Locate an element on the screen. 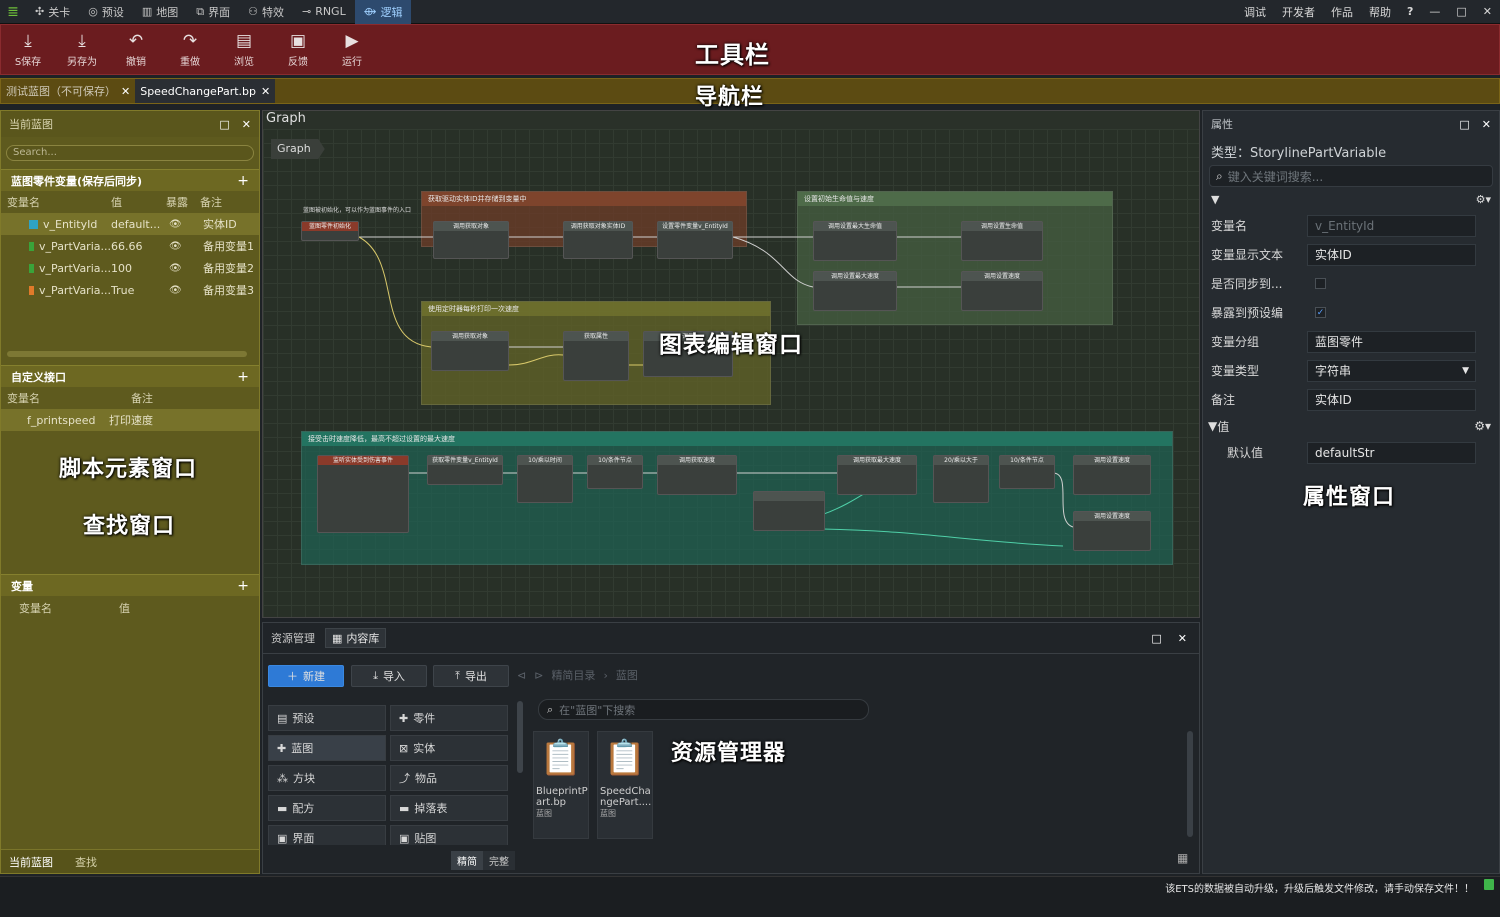  checkbox: ✓ is located at coordinates (1320, 312).